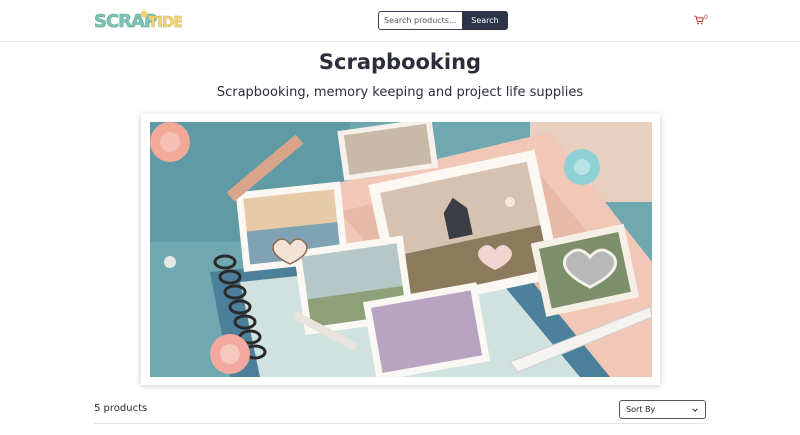  Describe the element at coordinates (662, 409) in the screenshot. I see `sort-select: Sort By` at that location.